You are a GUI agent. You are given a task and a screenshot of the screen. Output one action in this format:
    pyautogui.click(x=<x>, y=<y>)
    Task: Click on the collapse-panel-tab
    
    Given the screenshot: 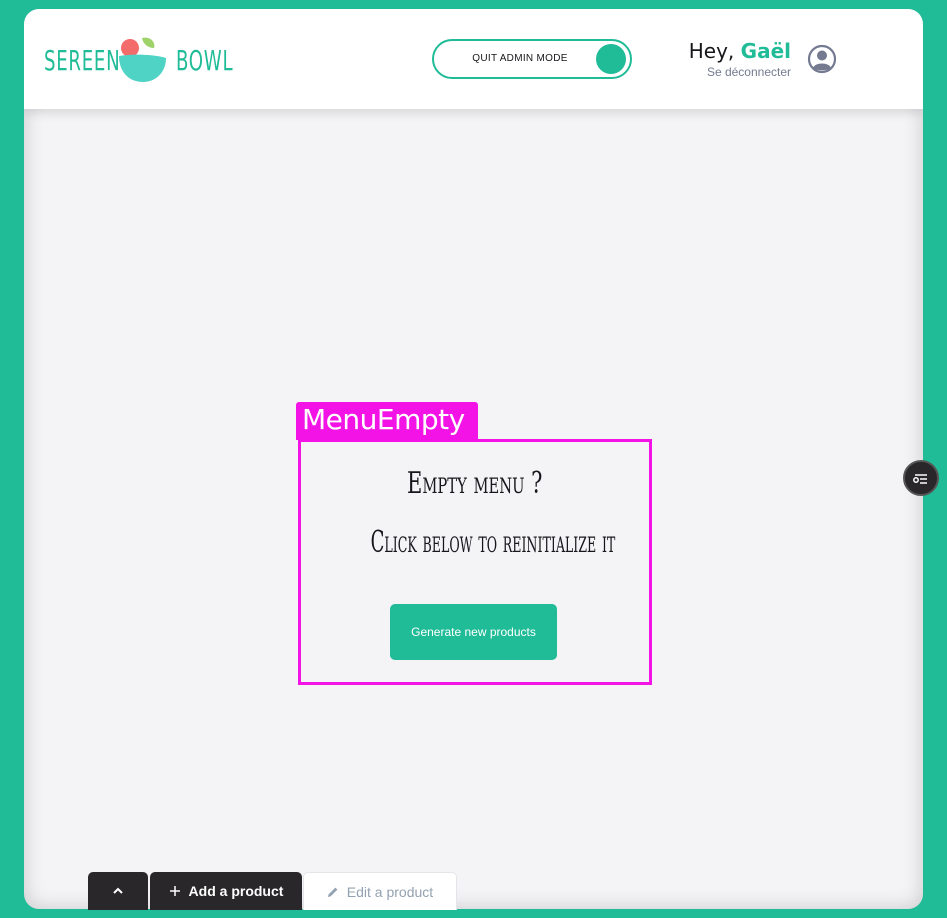 What is the action you would take?
    pyautogui.click(x=118, y=891)
    